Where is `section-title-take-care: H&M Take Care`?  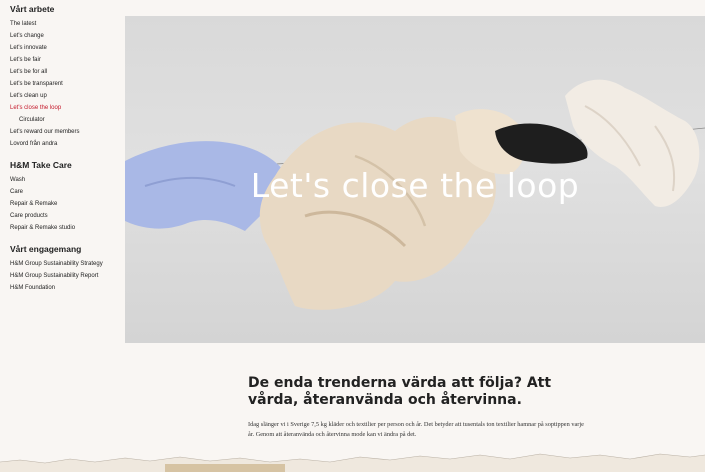
section-title-take-care: H&M Take Care is located at coordinates (41, 165).